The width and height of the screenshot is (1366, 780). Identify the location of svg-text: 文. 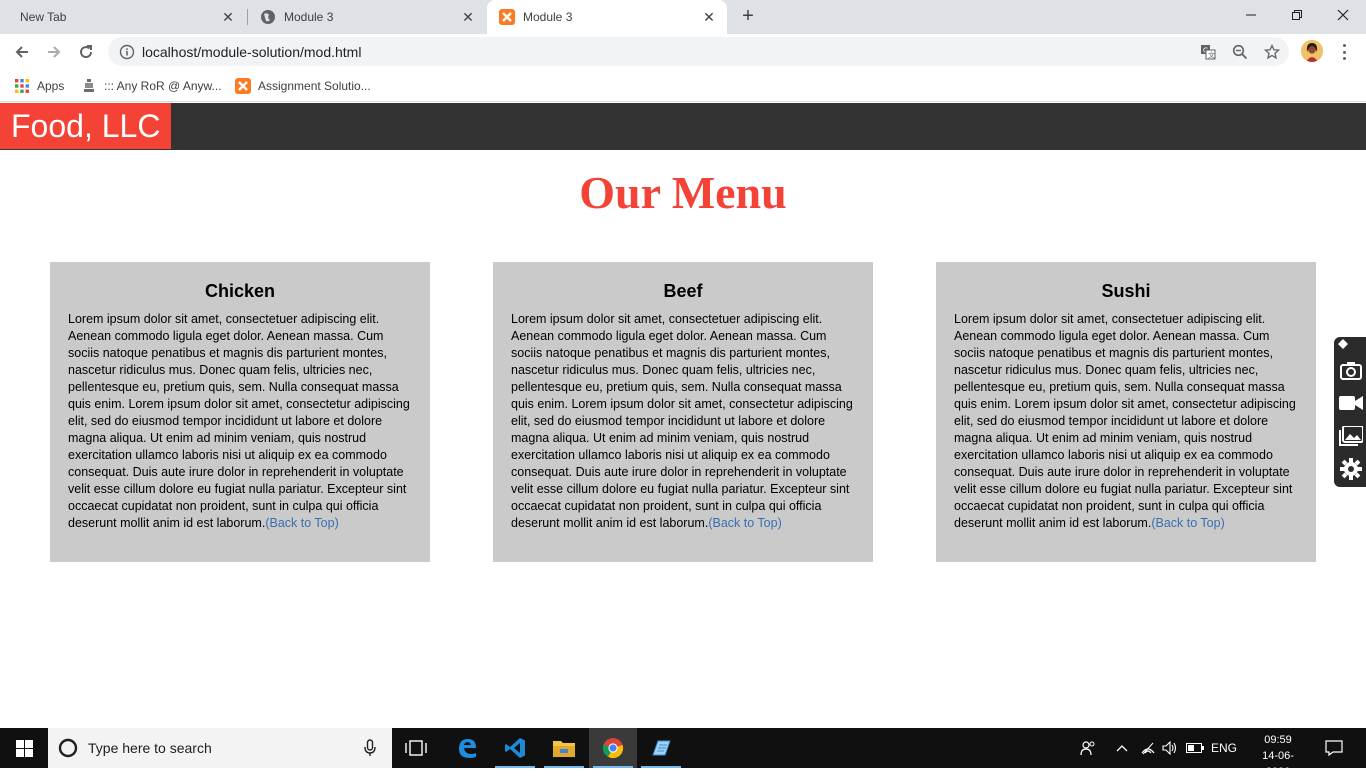
(1211, 55).